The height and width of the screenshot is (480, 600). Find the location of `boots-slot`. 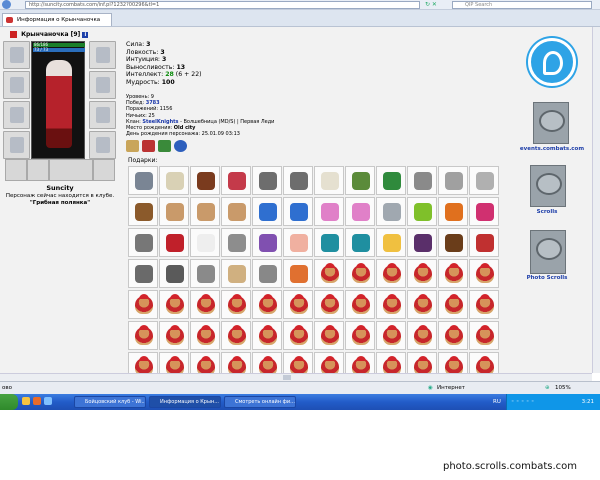

boots-slot is located at coordinates (102, 145).